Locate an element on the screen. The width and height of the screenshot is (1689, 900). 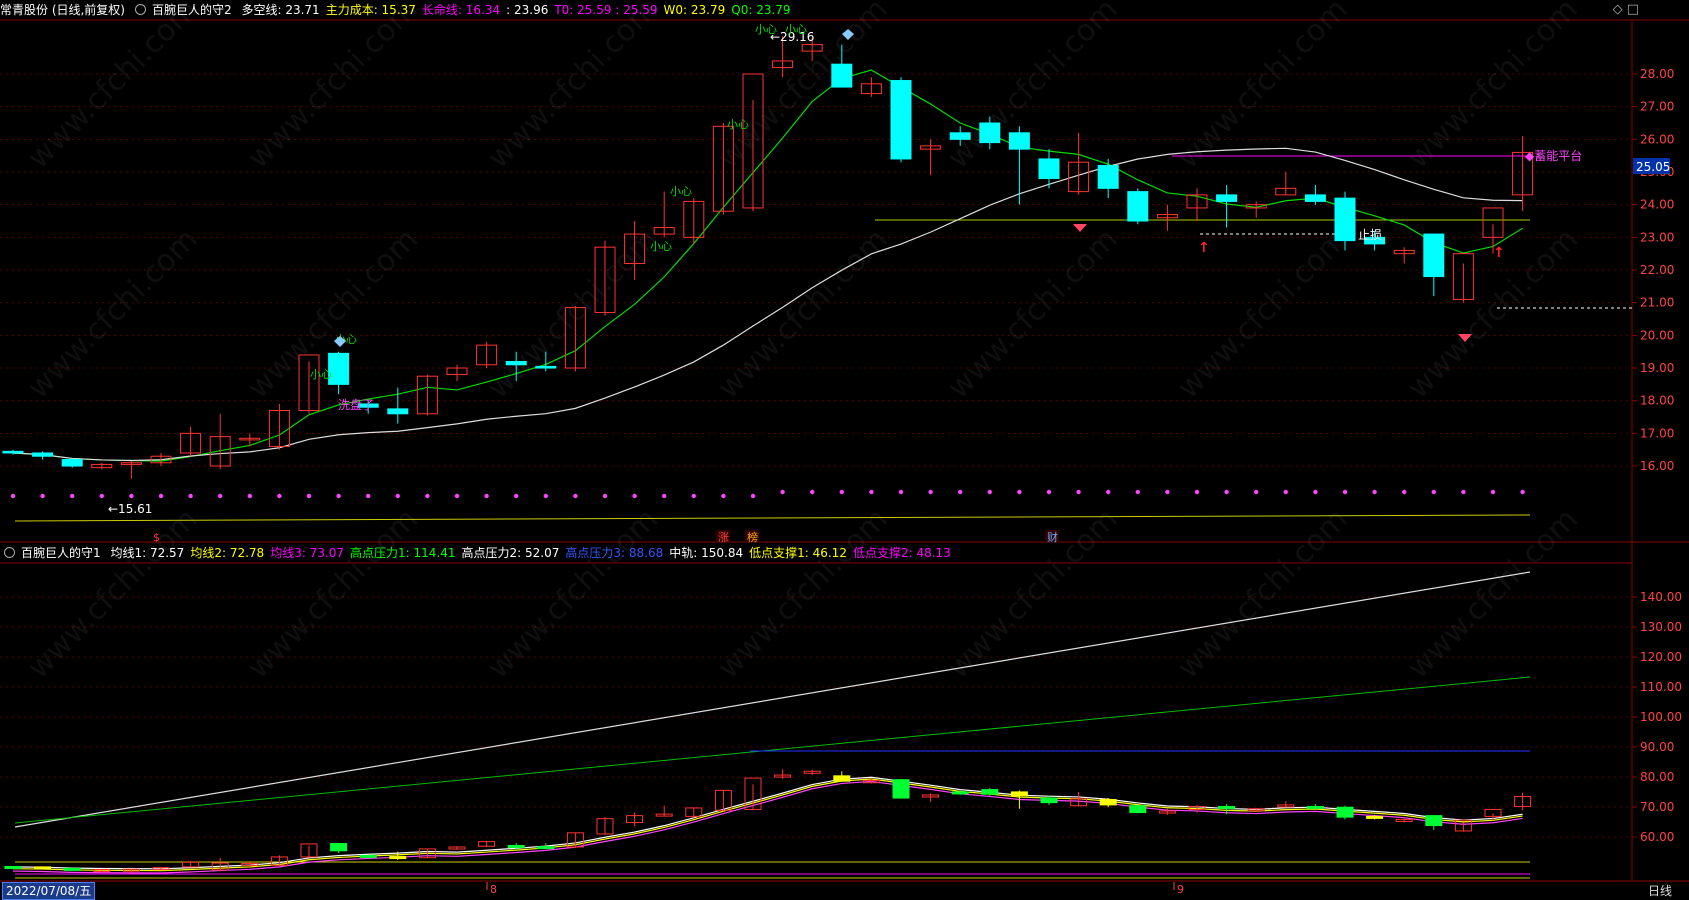
signal-fan-icon is located at coordinates (1080, 228).